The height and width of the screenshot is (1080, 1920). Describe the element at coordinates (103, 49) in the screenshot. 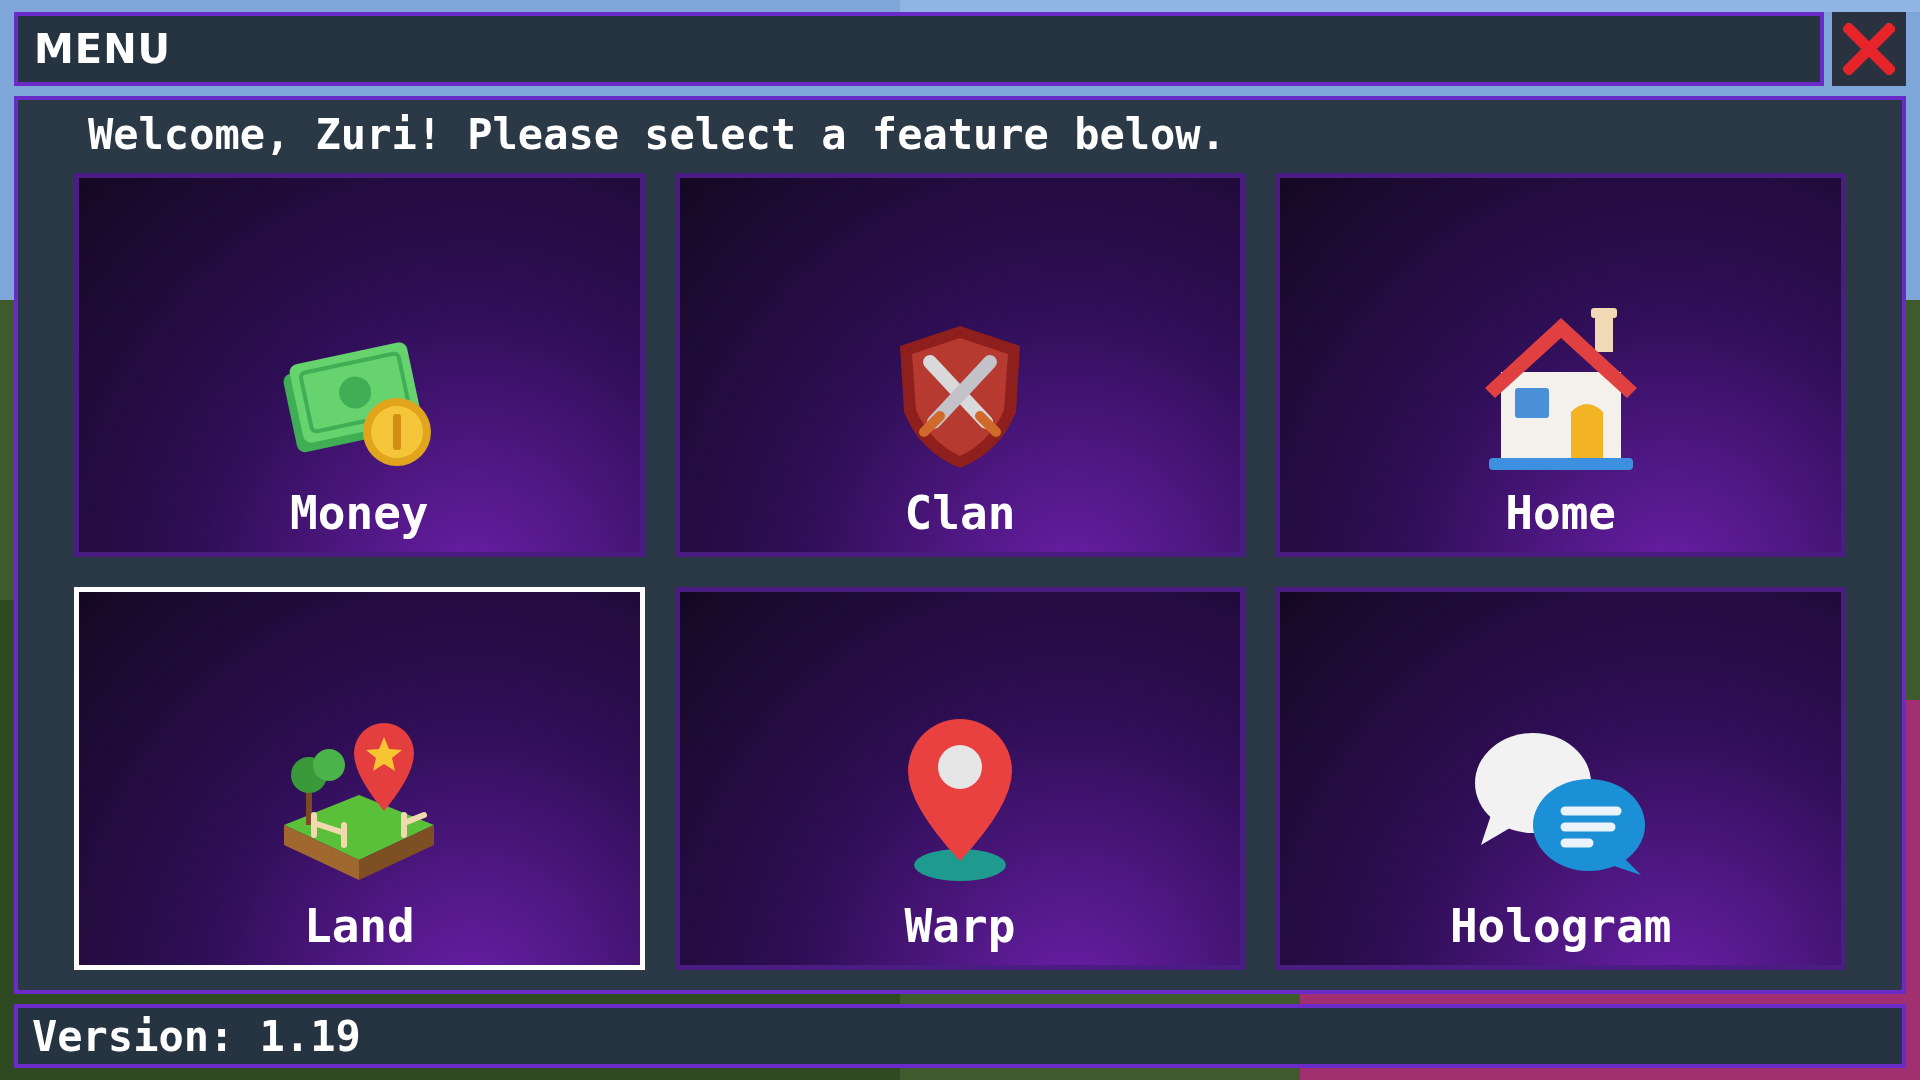

I see `window-title: MENU` at that location.